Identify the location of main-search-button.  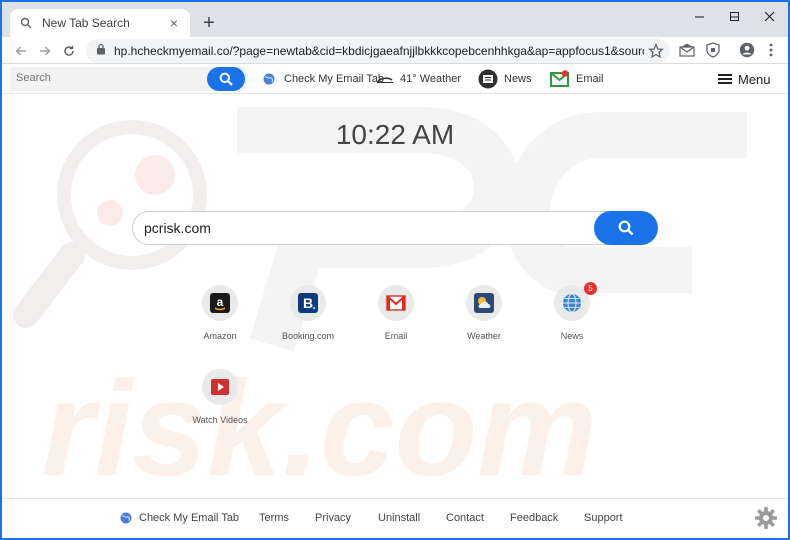
(626, 228).